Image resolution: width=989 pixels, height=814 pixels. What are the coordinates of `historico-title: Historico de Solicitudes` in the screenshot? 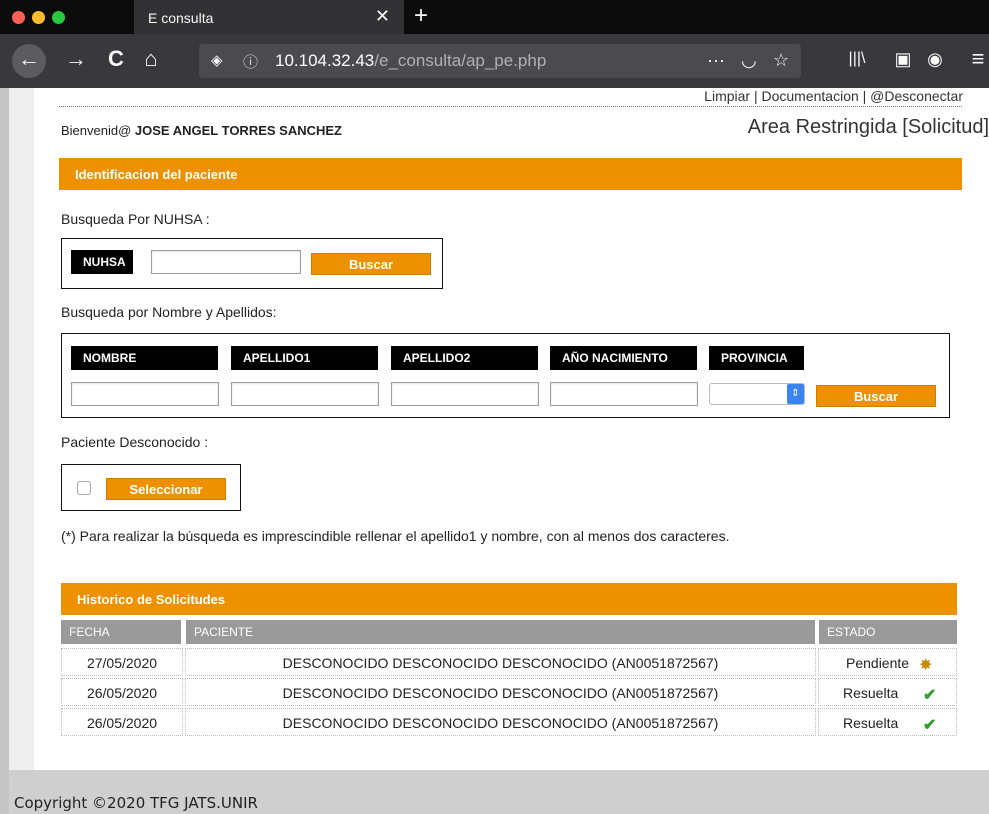 It's located at (151, 599).